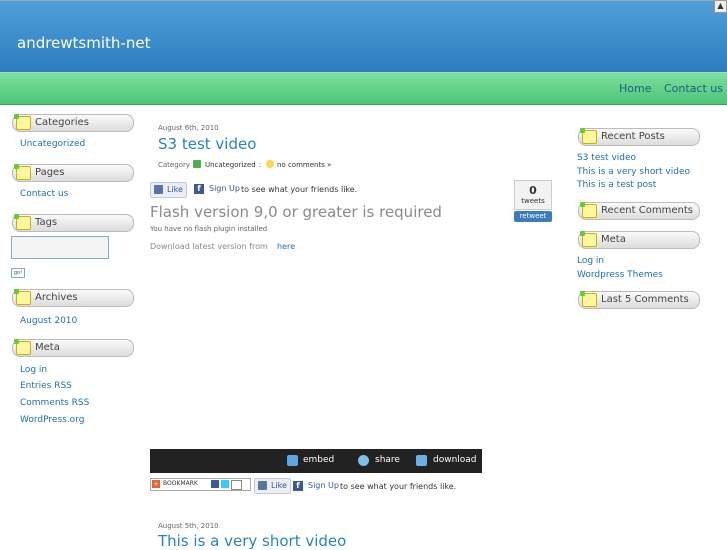  I want to click on meta-widget-header-right: Meta, so click(639, 240).